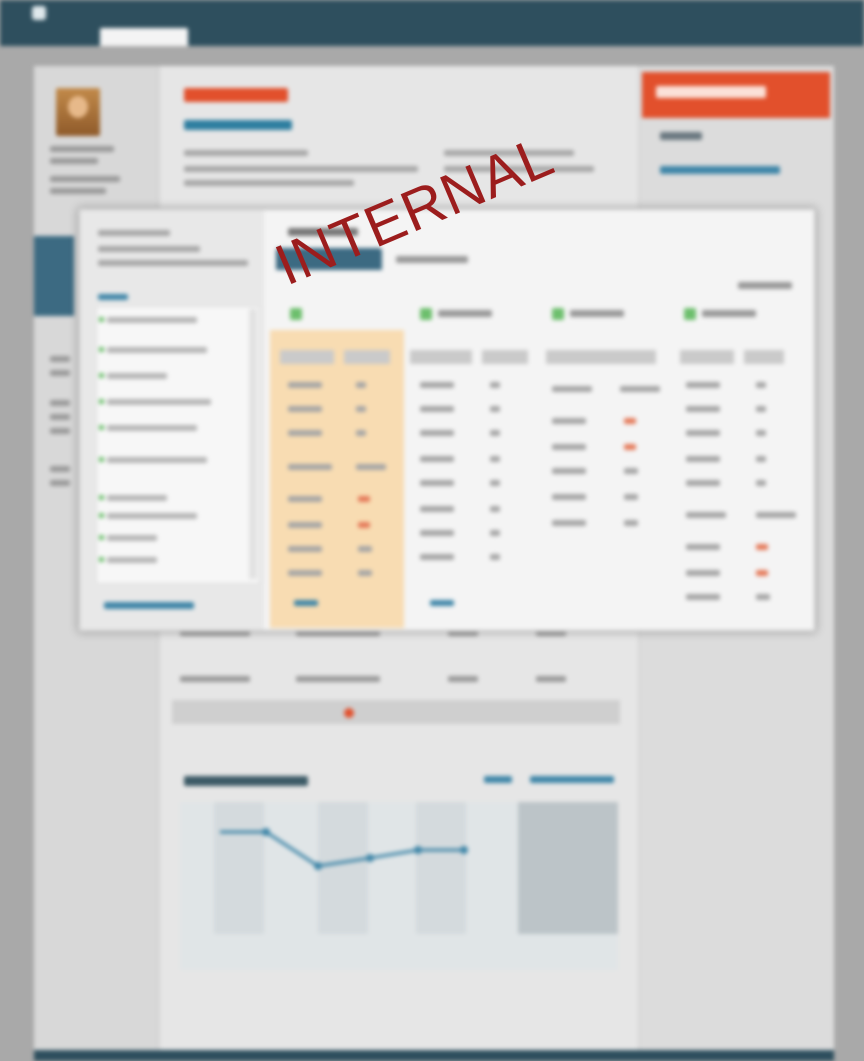 Image resolution: width=864 pixels, height=1061 pixels. Describe the element at coordinates (178, 445) in the screenshot. I see `criteria-tree` at that location.